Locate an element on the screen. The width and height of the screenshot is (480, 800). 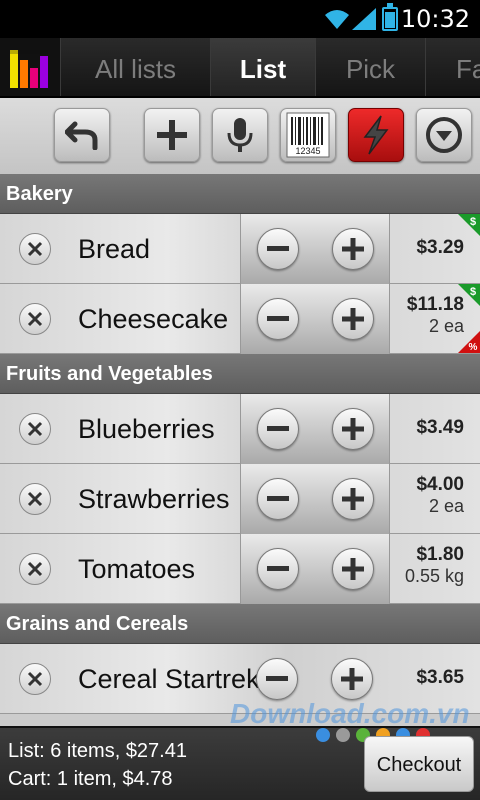
price-block: $11.18 2 ea is located at coordinates (435, 315).